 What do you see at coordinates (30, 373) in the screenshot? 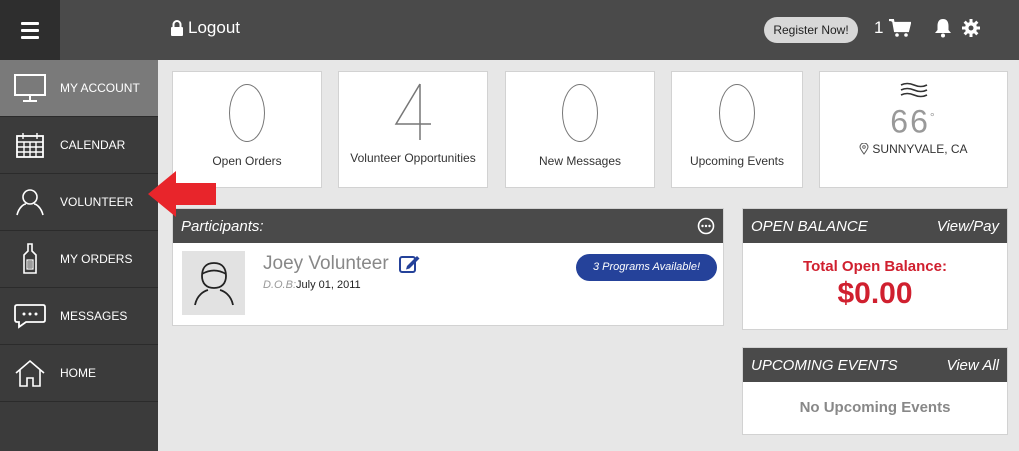
I see `home-icon` at bounding box center [30, 373].